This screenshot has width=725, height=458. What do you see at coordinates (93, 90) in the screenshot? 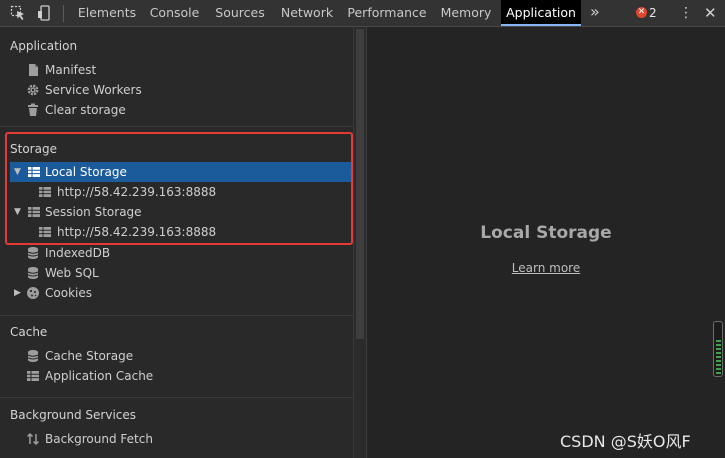
I see `sidebar-item-label: Service Workers` at bounding box center [93, 90].